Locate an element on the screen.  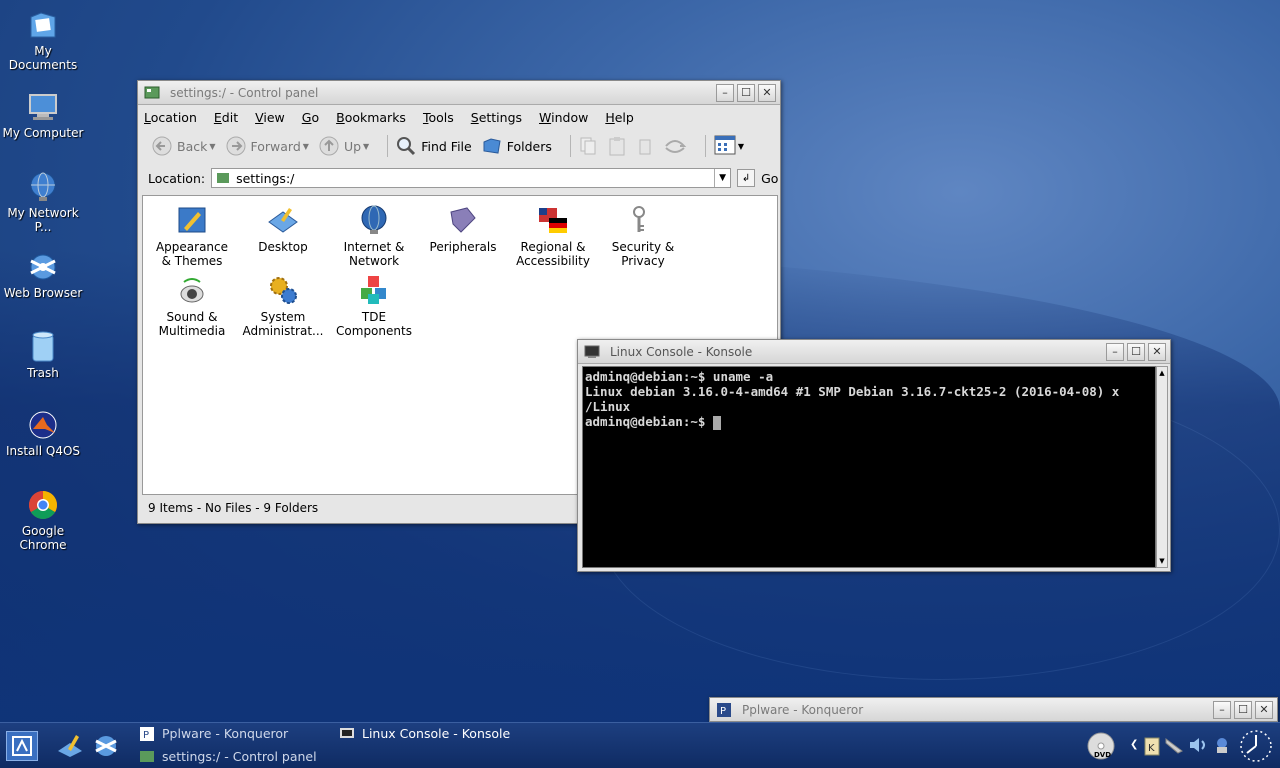
copy-button is located at coordinates (588, 146).